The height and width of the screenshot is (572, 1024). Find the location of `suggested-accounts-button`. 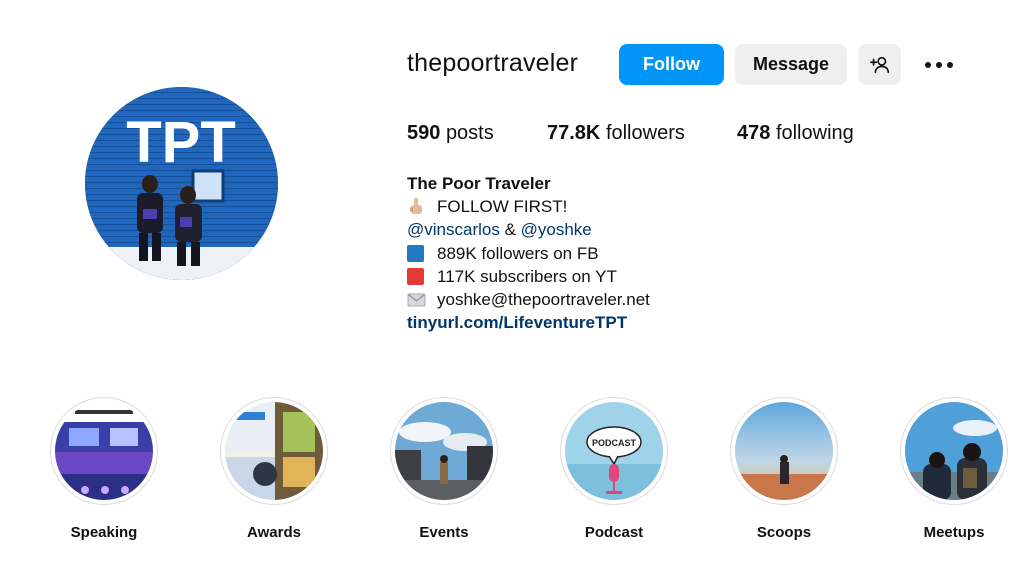

suggested-accounts-button is located at coordinates (879, 64).